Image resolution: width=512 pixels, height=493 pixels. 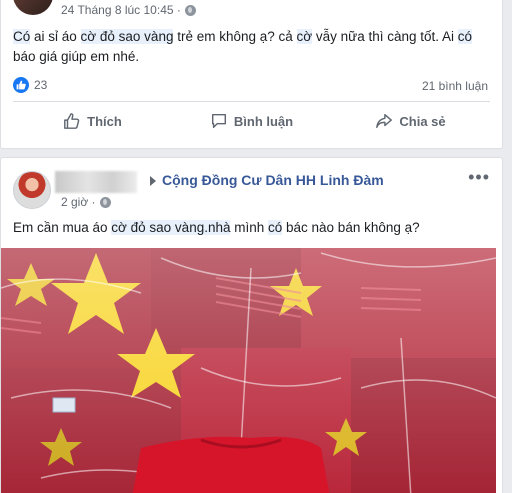 What do you see at coordinates (62, 227) in the screenshot?
I see `text-segment: Em cần mua áo` at bounding box center [62, 227].